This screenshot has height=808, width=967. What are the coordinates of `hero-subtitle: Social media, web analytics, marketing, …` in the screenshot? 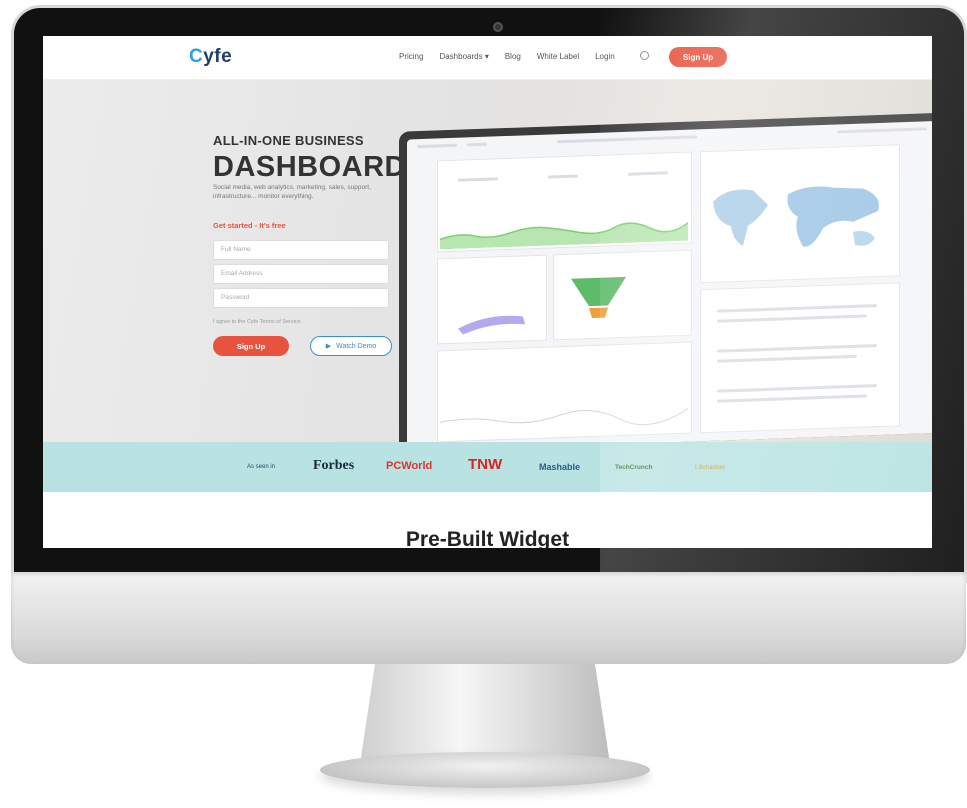 It's located at (292, 192).